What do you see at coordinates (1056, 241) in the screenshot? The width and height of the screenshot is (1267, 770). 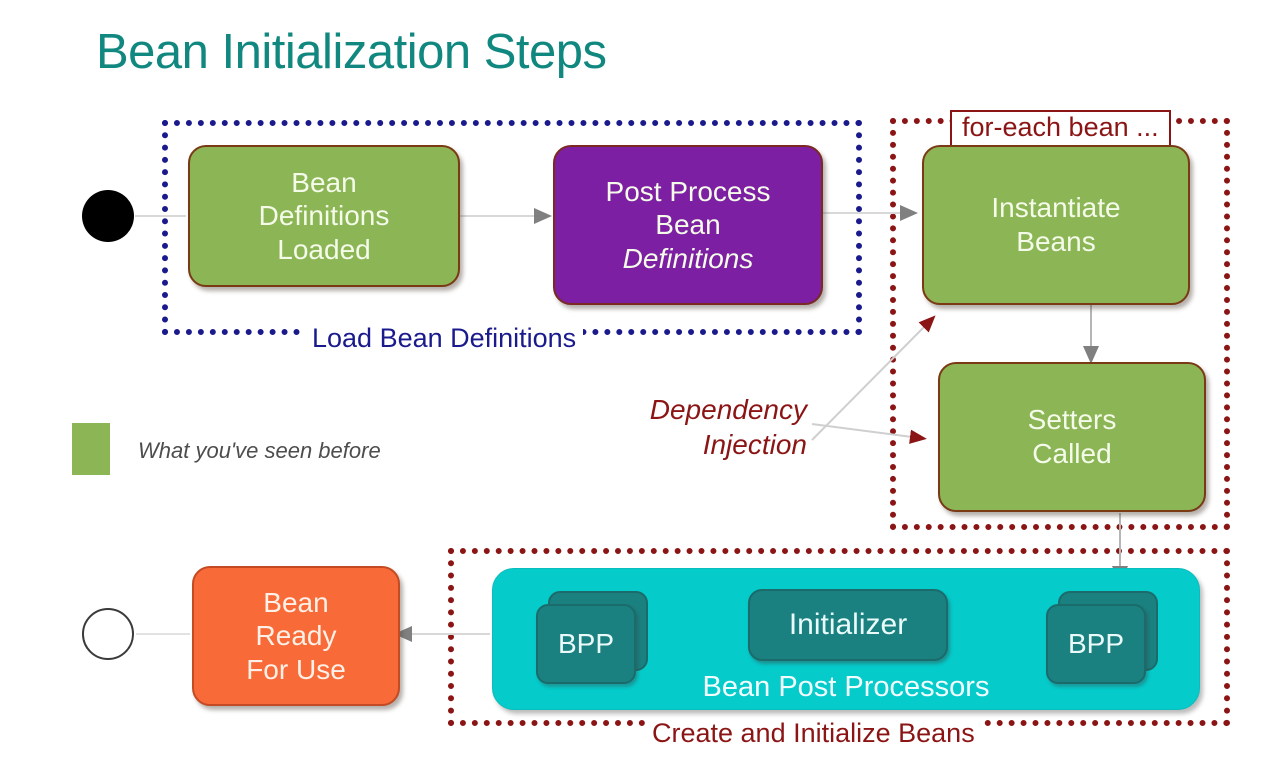 I see `node-line: Beans` at bounding box center [1056, 241].